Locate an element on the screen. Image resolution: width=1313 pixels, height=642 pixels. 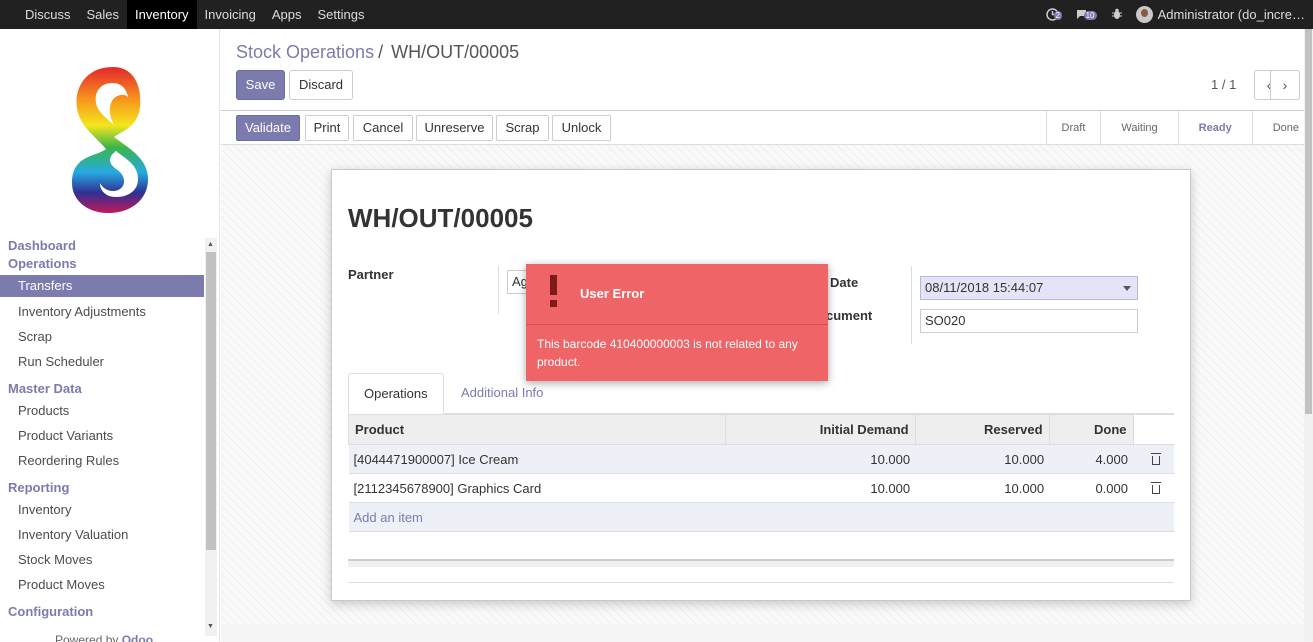
breadcrumb-current: WH/OUT/00005 is located at coordinates (455, 52).